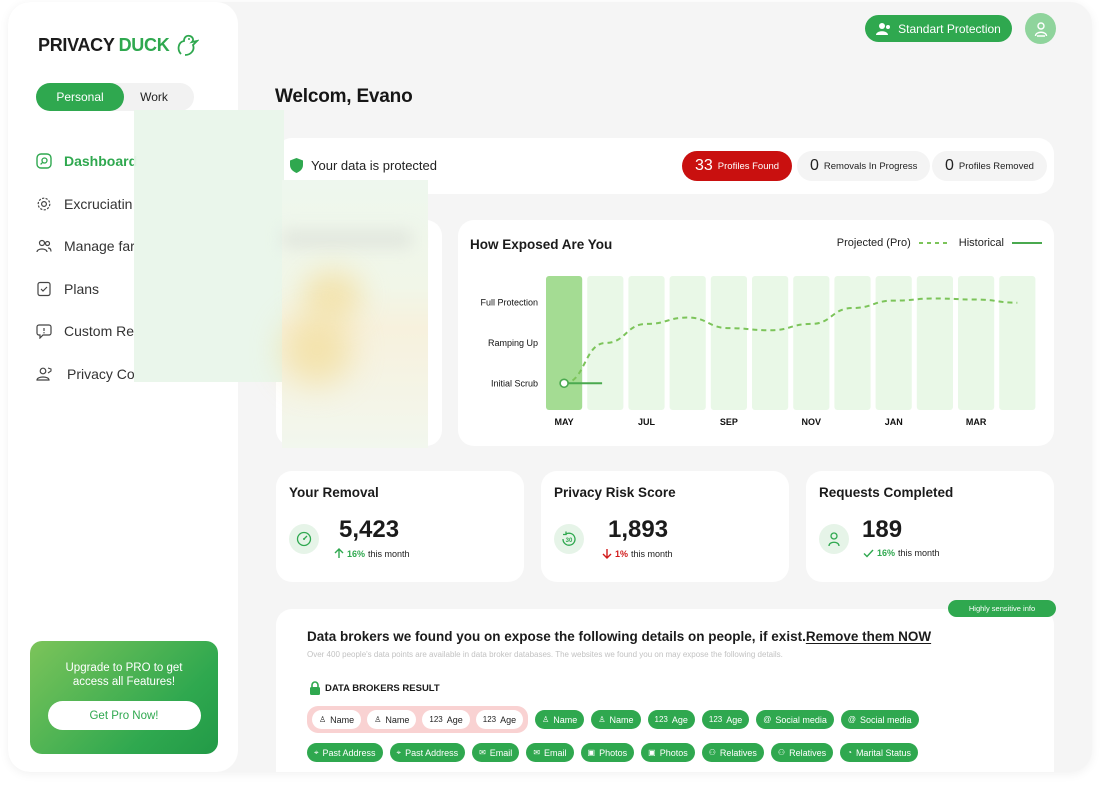 The height and width of the screenshot is (788, 1100). I want to click on lock-icon, so click(315, 688).